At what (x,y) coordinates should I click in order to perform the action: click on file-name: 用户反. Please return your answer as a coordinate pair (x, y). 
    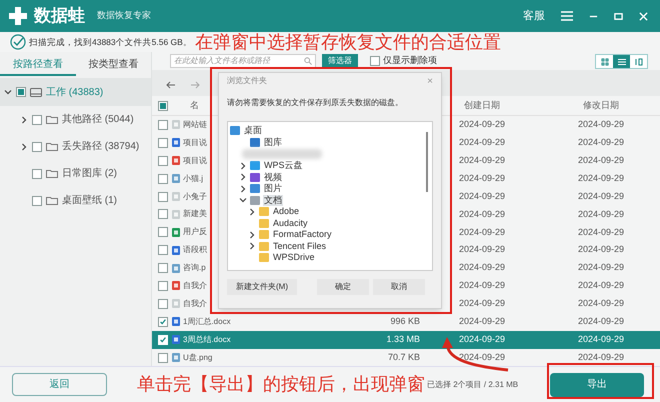
    Looking at the image, I should click on (195, 232).